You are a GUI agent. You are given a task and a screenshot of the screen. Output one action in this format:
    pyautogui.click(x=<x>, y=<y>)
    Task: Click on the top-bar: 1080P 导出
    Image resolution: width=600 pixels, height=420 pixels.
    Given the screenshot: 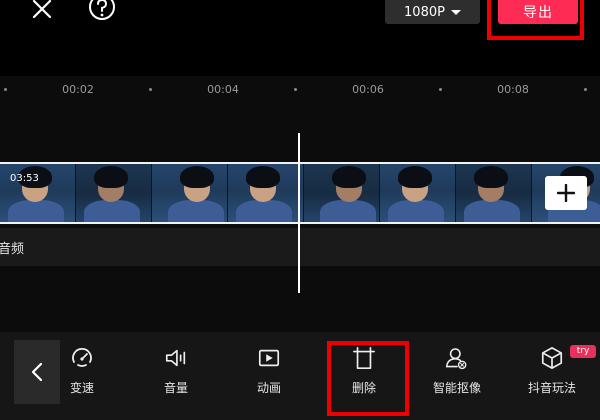 What is the action you would take?
    pyautogui.click(x=300, y=24)
    